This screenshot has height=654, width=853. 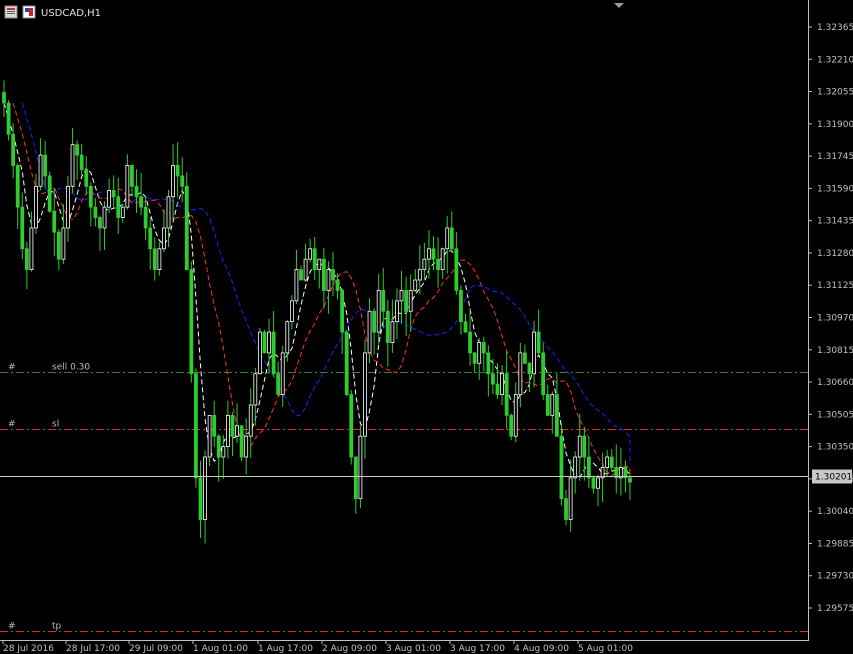 I want to click on level-label: sell 0.30, so click(x=71, y=368).